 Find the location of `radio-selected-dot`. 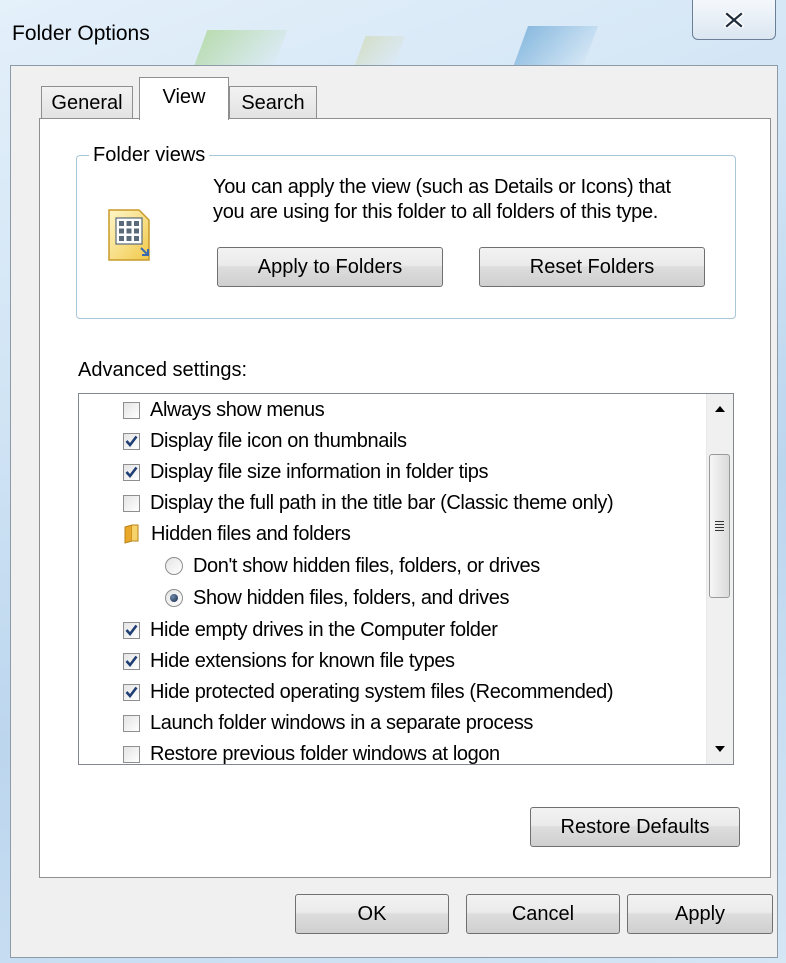

radio-selected-dot is located at coordinates (174, 598).